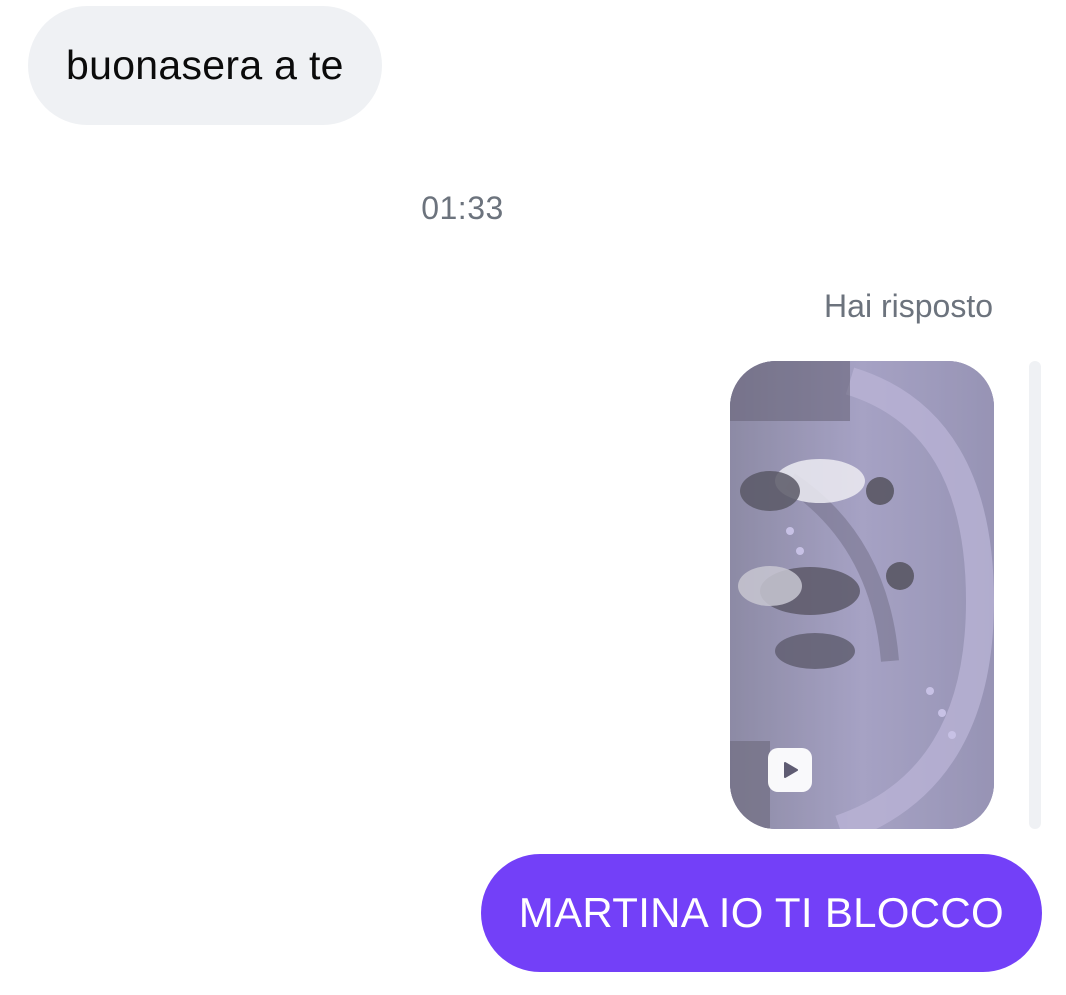 This screenshot has width=1066, height=995. What do you see at coordinates (908, 306) in the screenshot?
I see `reply-label: Hai risposto` at bounding box center [908, 306].